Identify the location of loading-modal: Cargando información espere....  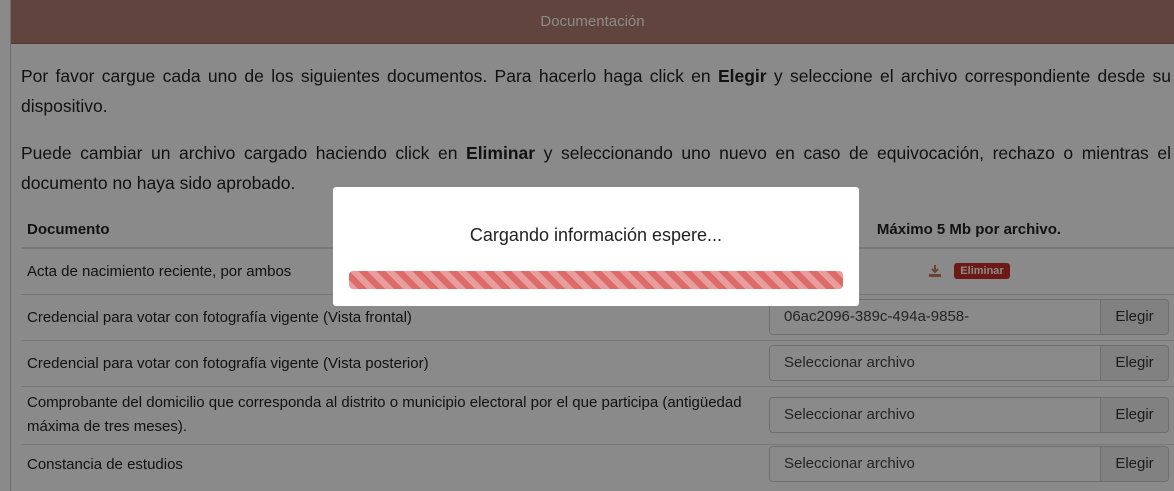
(596, 246).